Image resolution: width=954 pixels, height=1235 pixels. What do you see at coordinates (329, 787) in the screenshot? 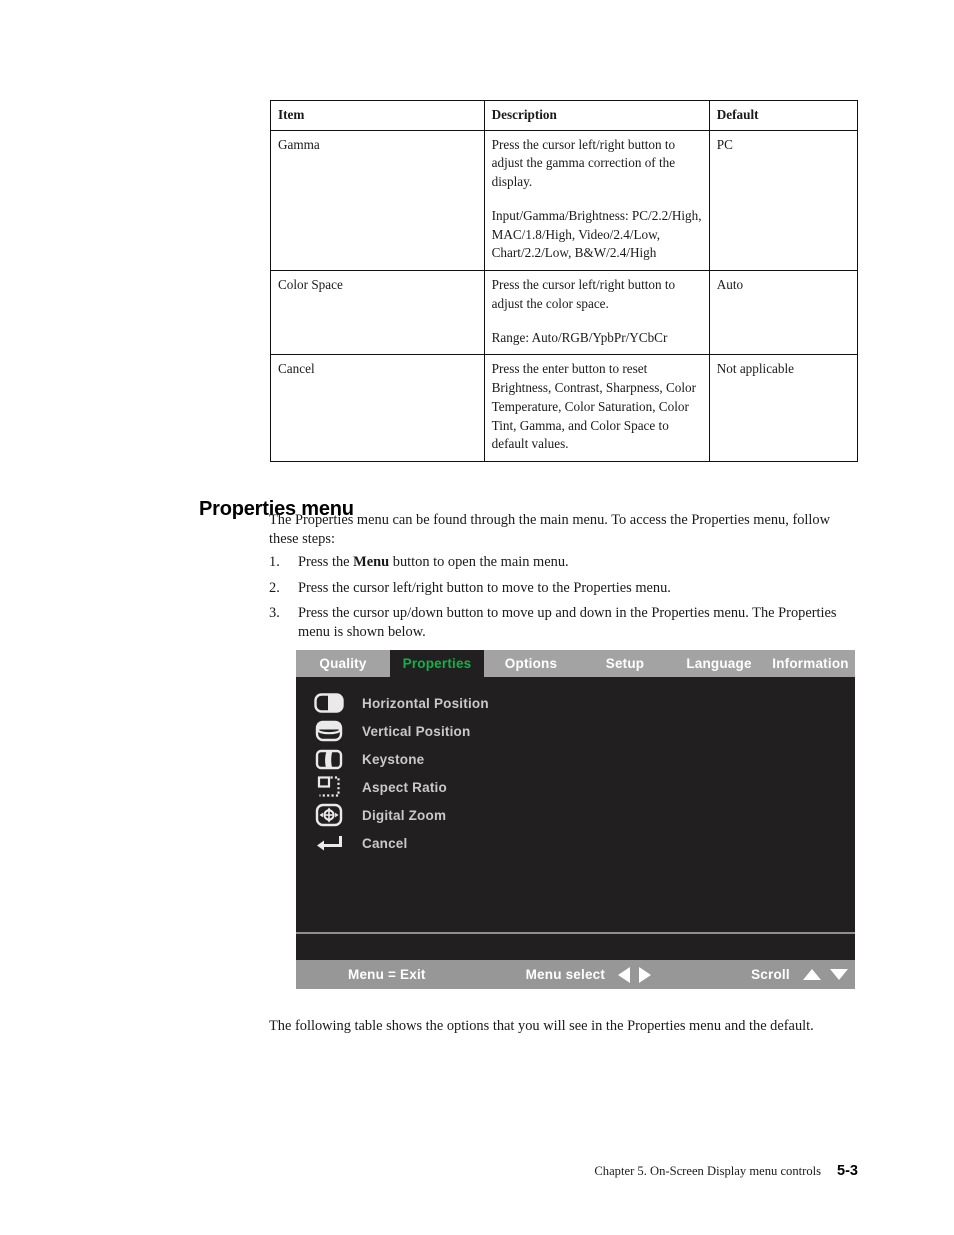
I see `aspect-ratio-icon` at bounding box center [329, 787].